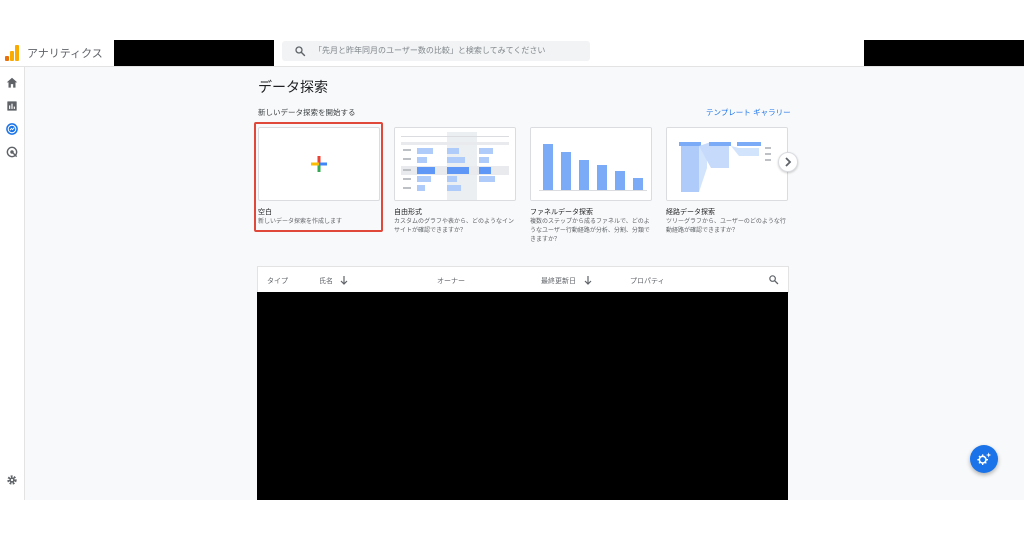 The image size is (1024, 536). Describe the element at coordinates (726, 226) in the screenshot. I see `card-desc-path: ツリーグラフから、ユーザーのどのような行動経路が確認できますか？` at that location.